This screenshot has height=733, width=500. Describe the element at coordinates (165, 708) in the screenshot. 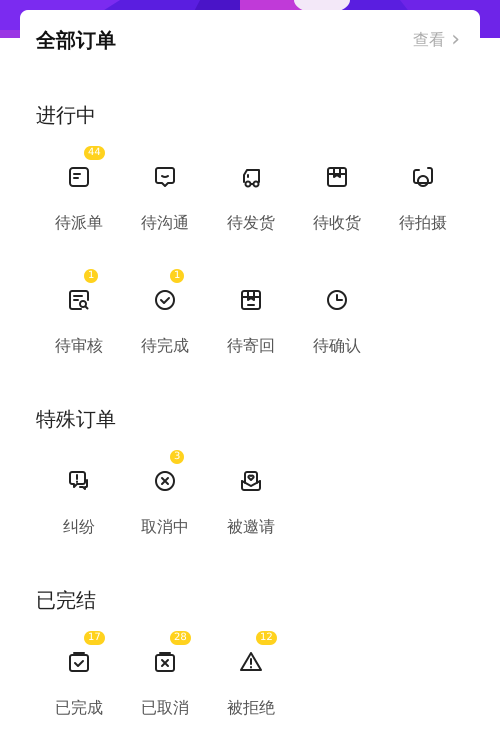

I see `order-status-label: 已取消` at that location.